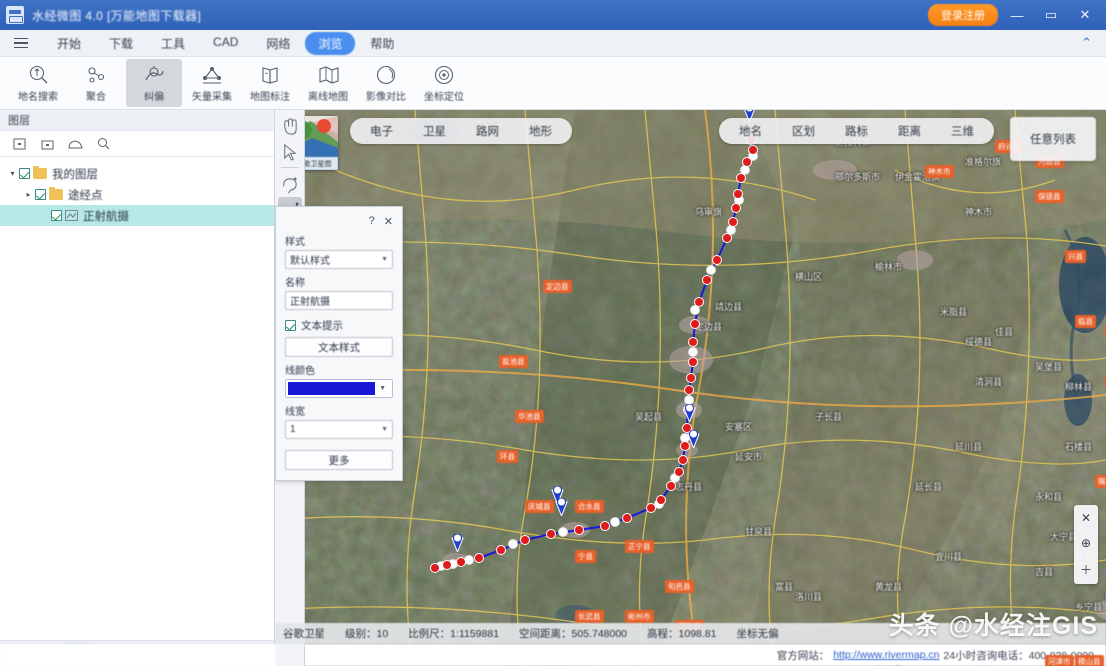  I want to click on search-icon, so click(103, 144).